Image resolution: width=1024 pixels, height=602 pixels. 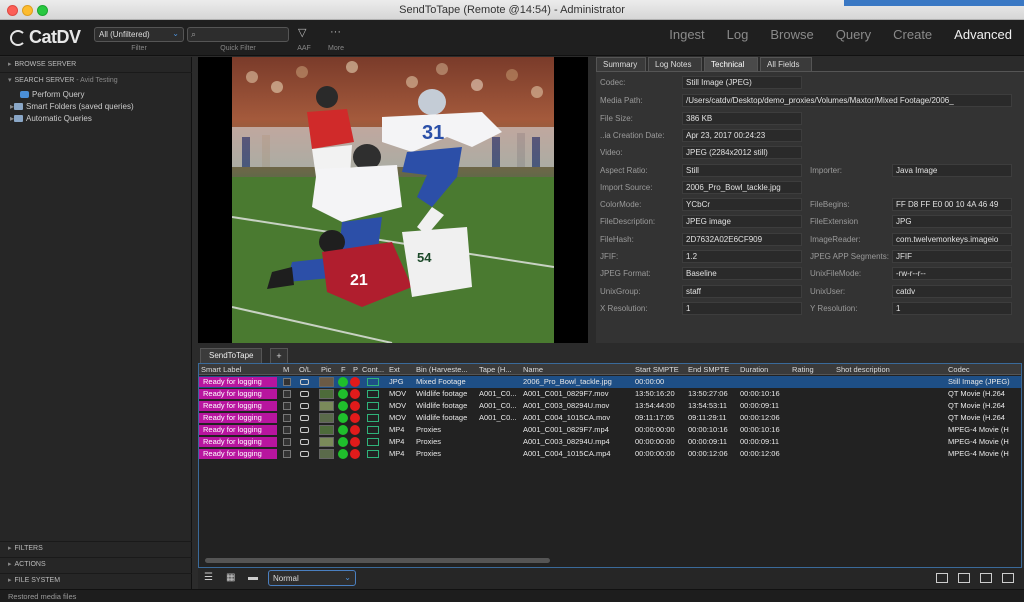 What do you see at coordinates (279, 355) in the screenshot?
I see `add-tab-button: +` at bounding box center [279, 355].